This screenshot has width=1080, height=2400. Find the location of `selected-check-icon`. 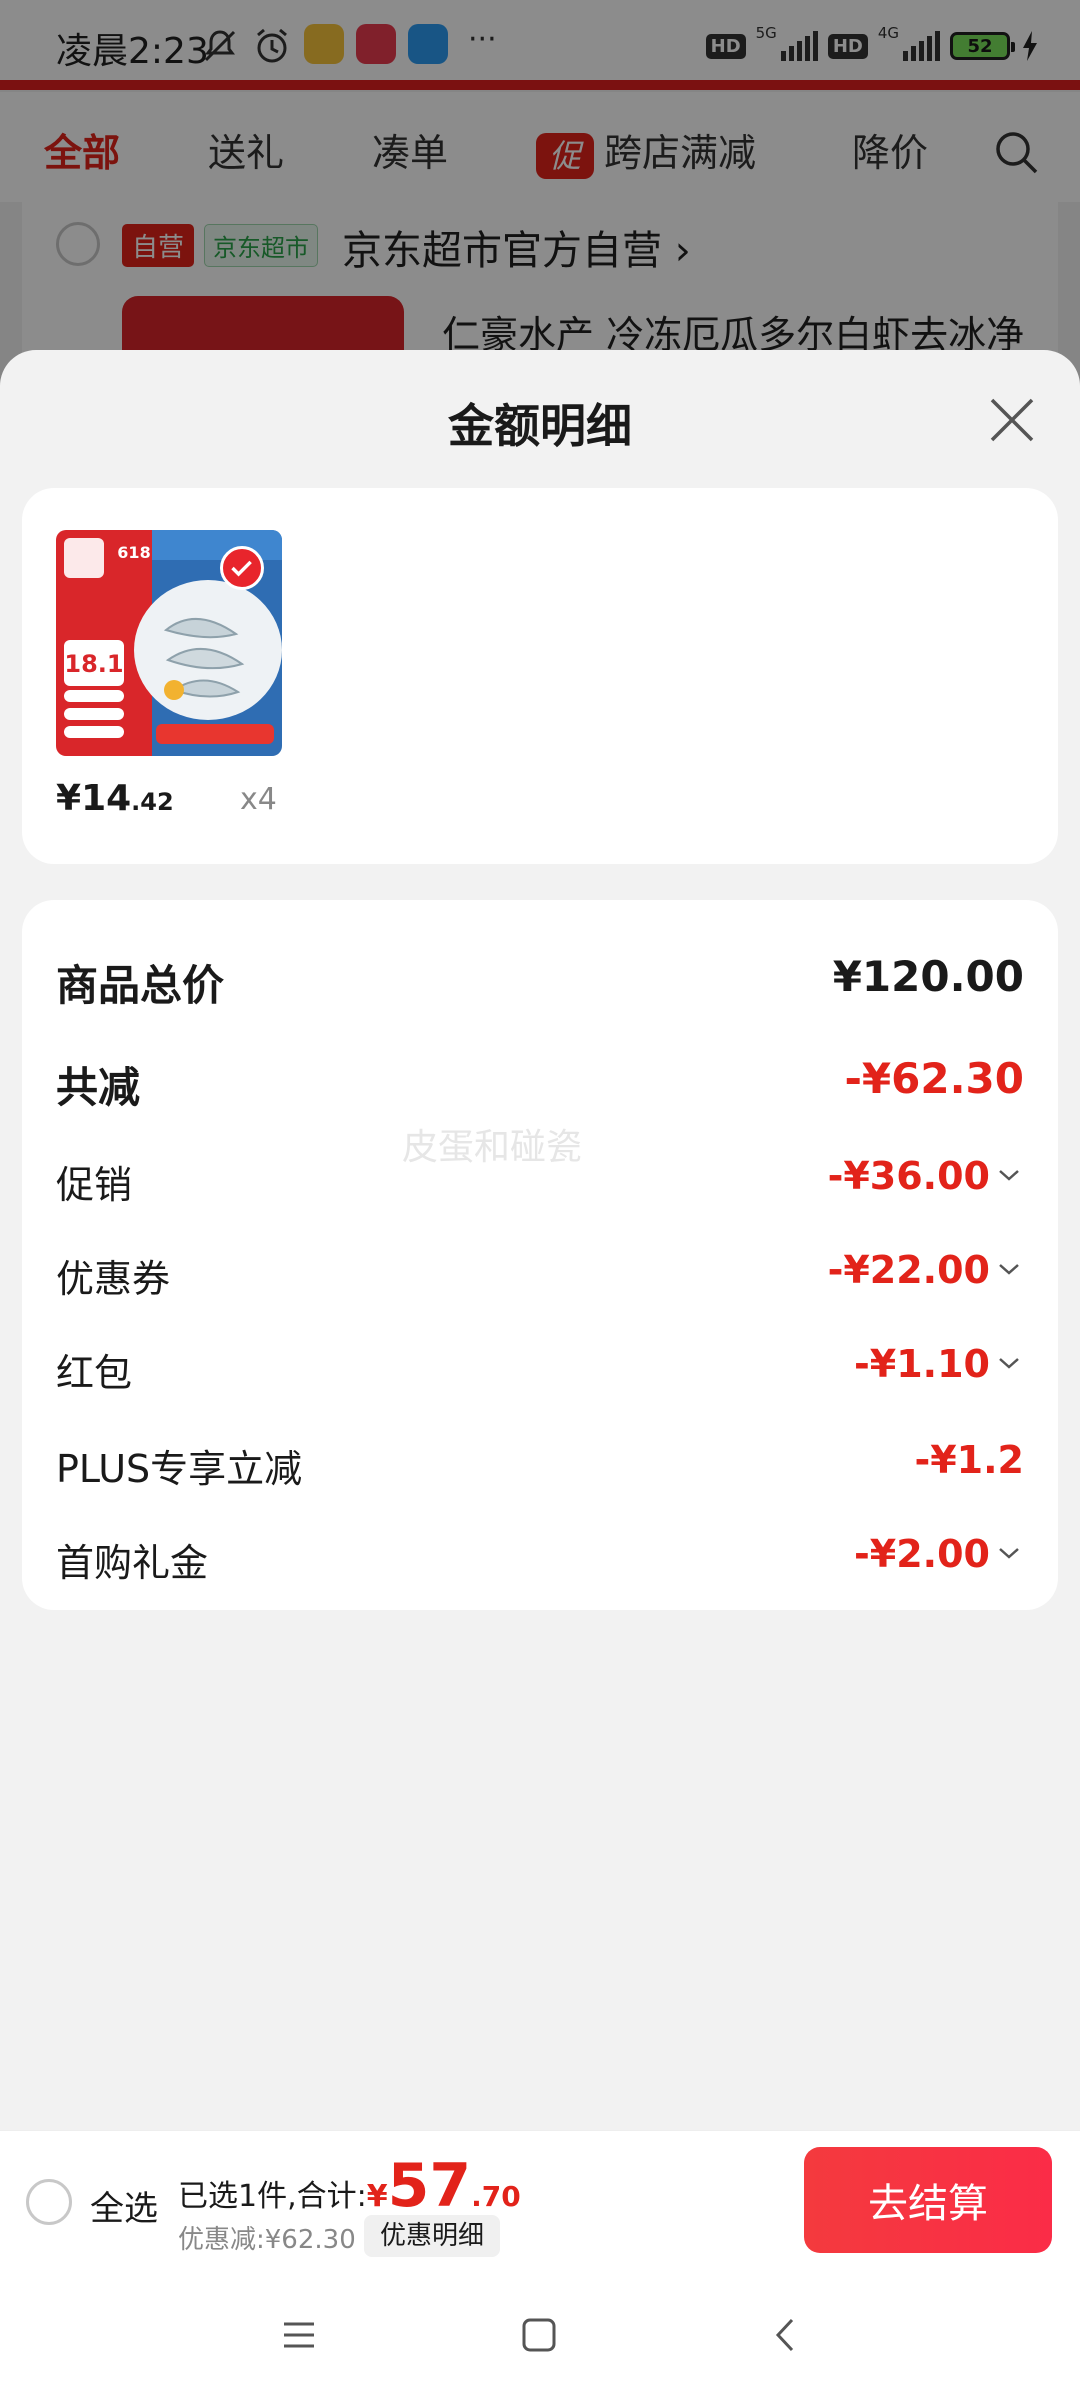

selected-check-icon is located at coordinates (242, 568).